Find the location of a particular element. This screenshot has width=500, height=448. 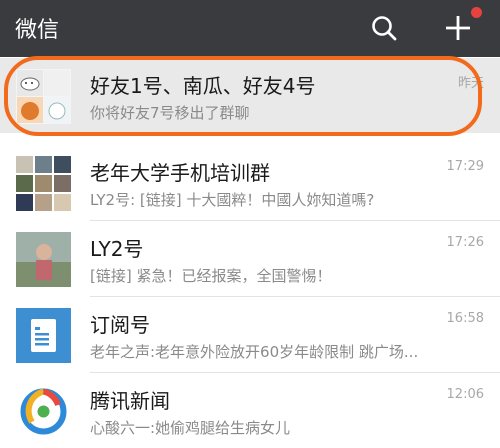

chat-last-message: LY2号: [链接] 十大國粹！中國人妳知道嗎? is located at coordinates (232, 200).